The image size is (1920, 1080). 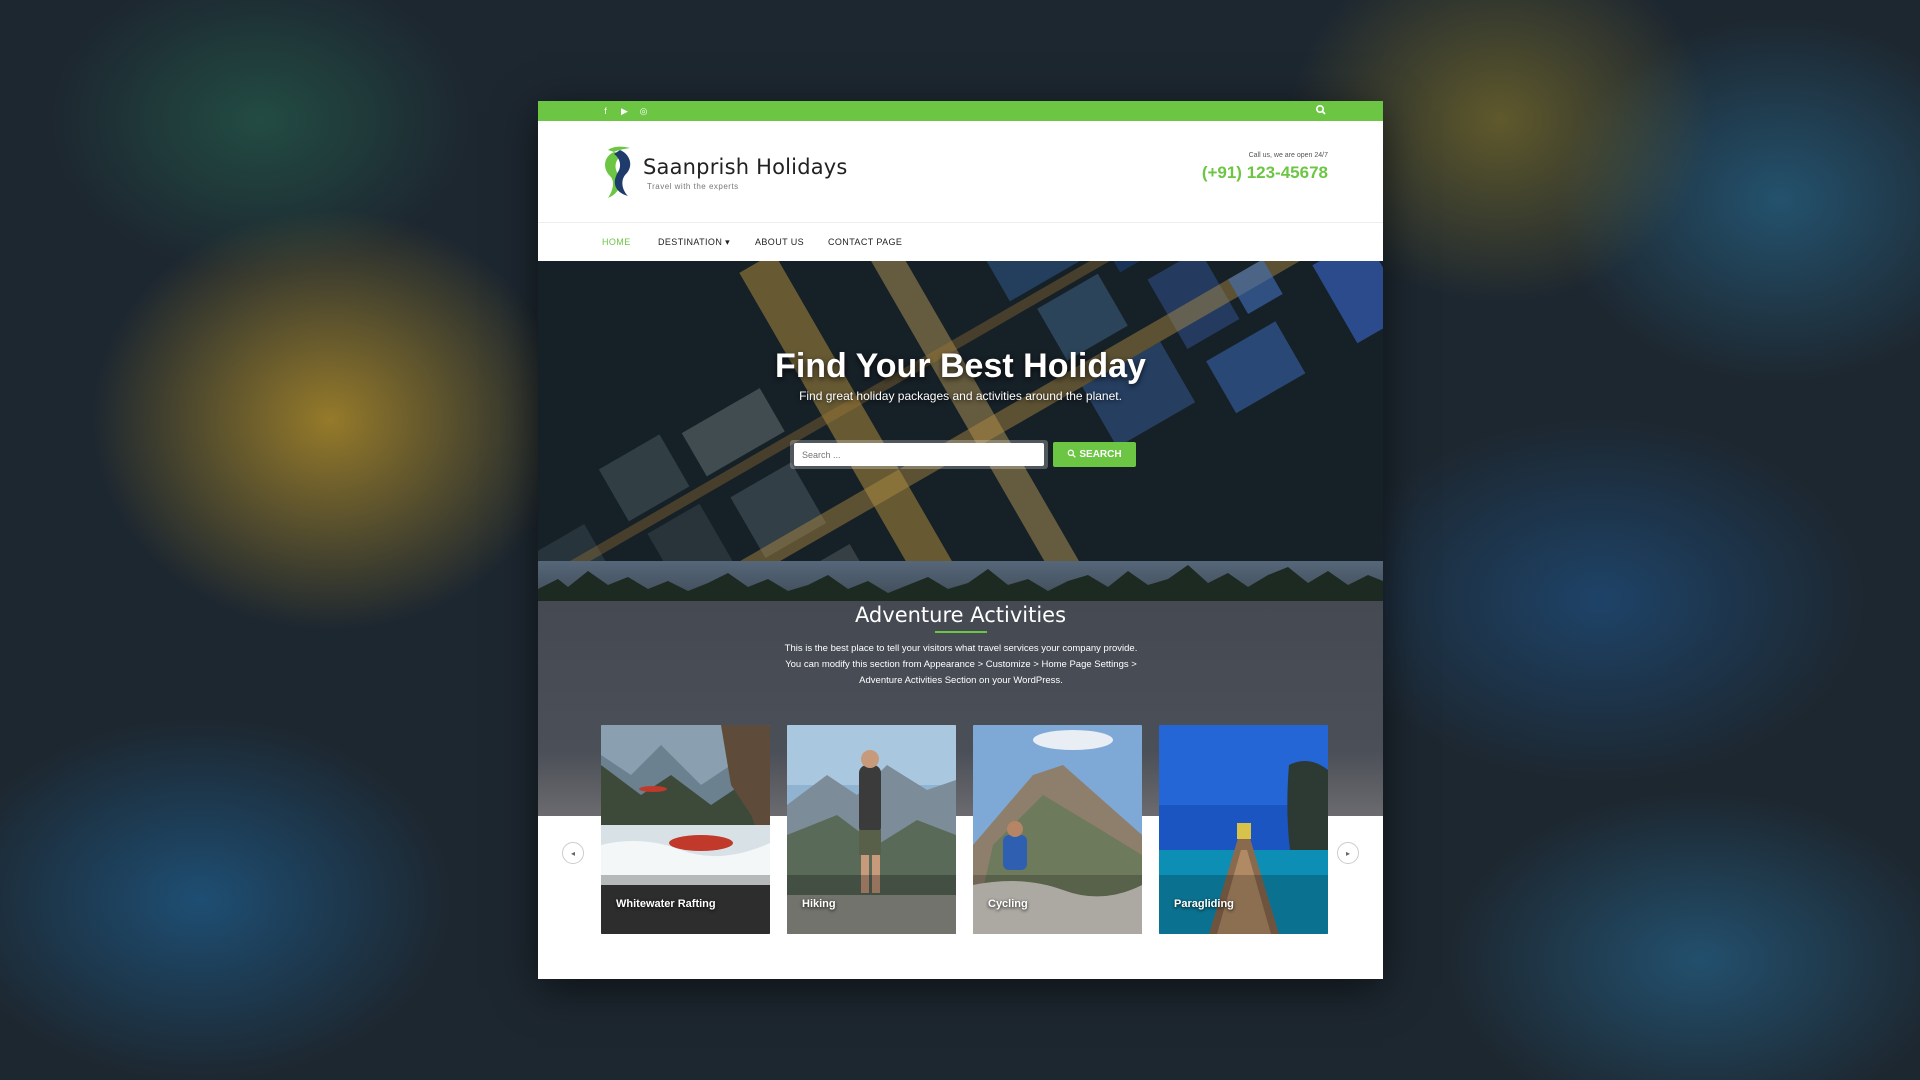 What do you see at coordinates (745, 167) in the screenshot?
I see `brand-name: Saanprish Holidays` at bounding box center [745, 167].